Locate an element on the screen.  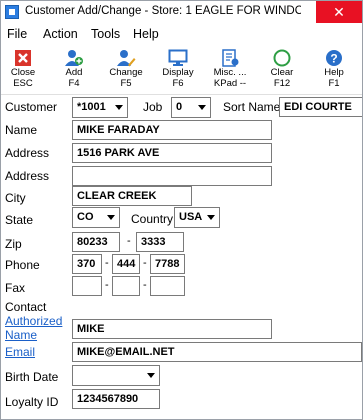
state-select: CO is located at coordinates (96, 217).